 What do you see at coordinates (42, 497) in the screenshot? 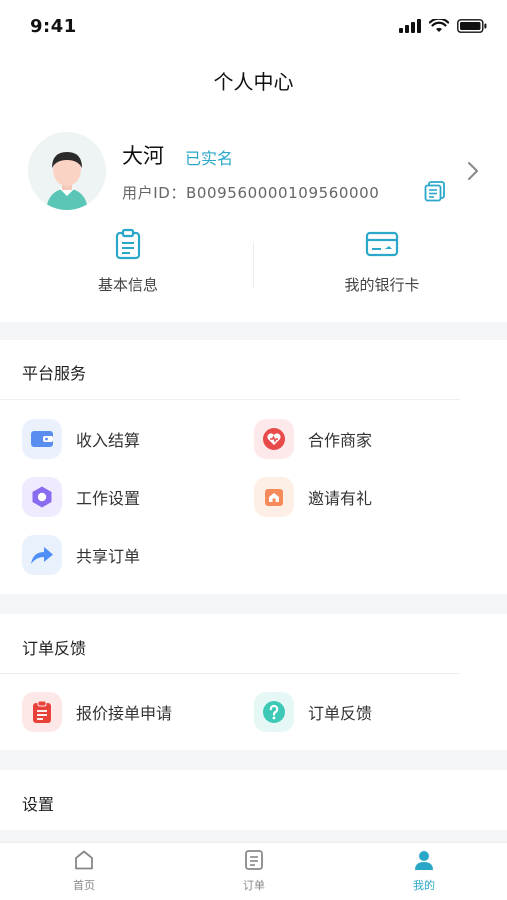
I see `hexagon-settings-icon` at bounding box center [42, 497].